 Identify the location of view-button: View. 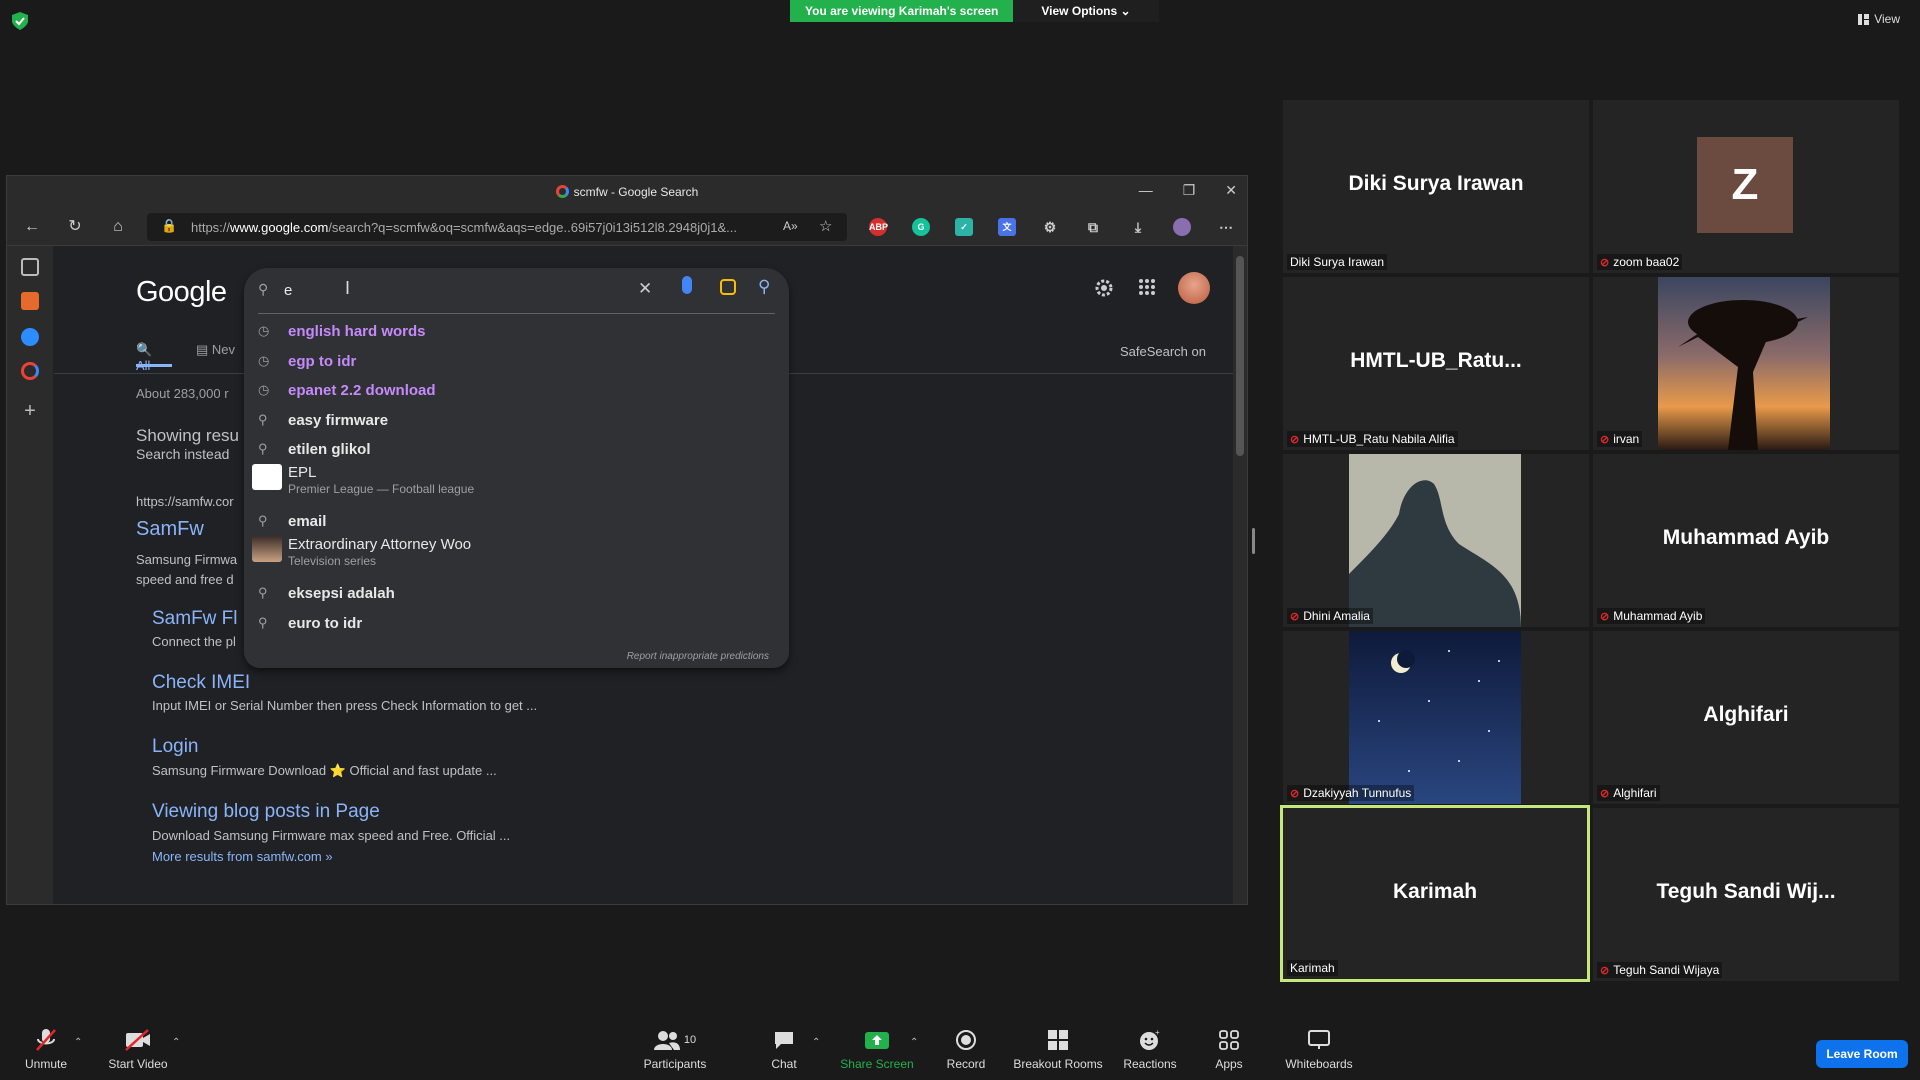
(1879, 19).